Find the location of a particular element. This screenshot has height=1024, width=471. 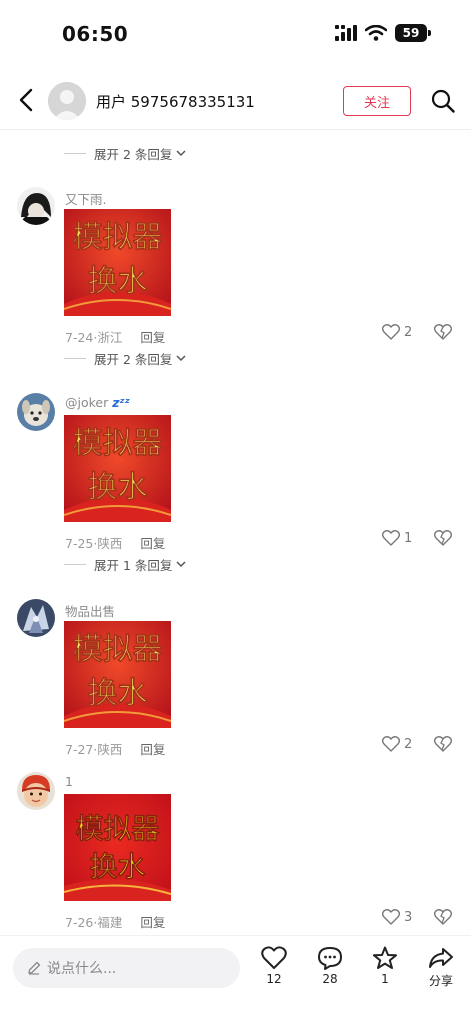

comment-date: 7-27 is located at coordinates (79, 749).